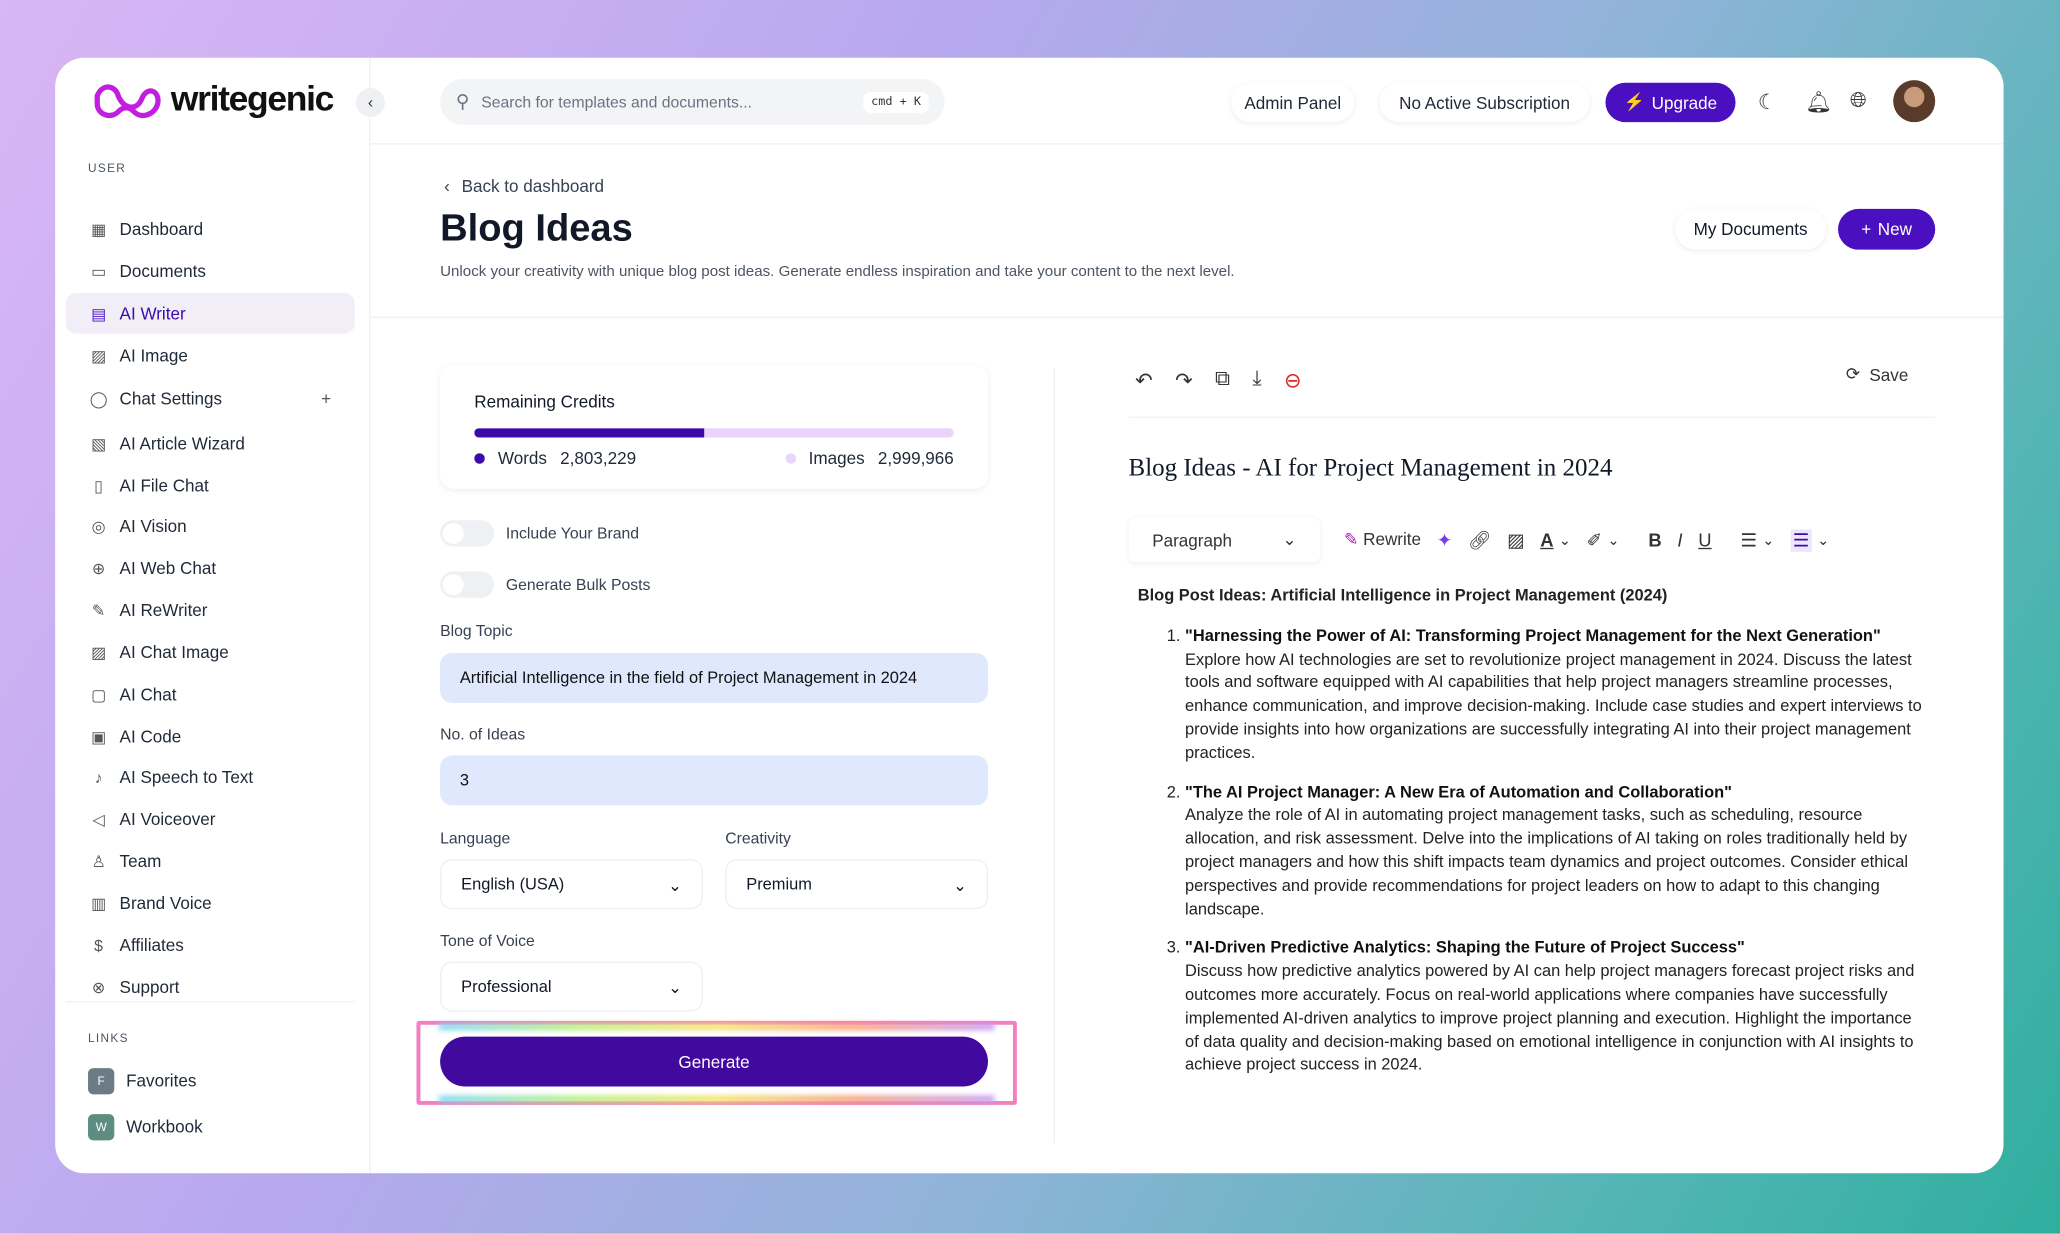  Describe the element at coordinates (1877, 374) in the screenshot. I see `save-button: ⟳ Save` at that location.